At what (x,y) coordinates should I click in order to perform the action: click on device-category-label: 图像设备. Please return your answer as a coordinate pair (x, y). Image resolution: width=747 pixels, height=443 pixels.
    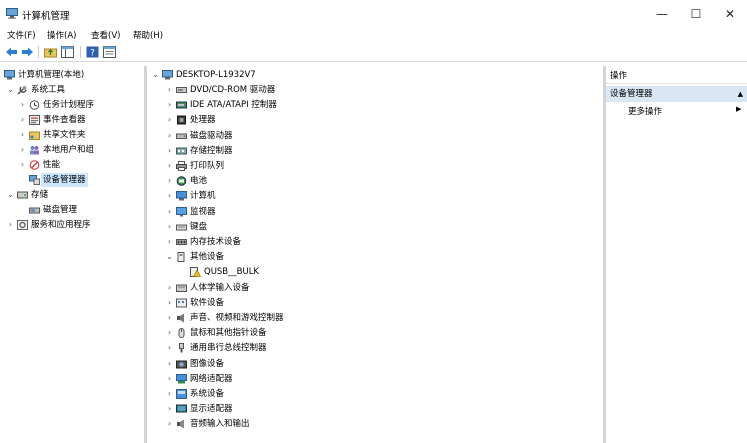
    Looking at the image, I should click on (207, 363).